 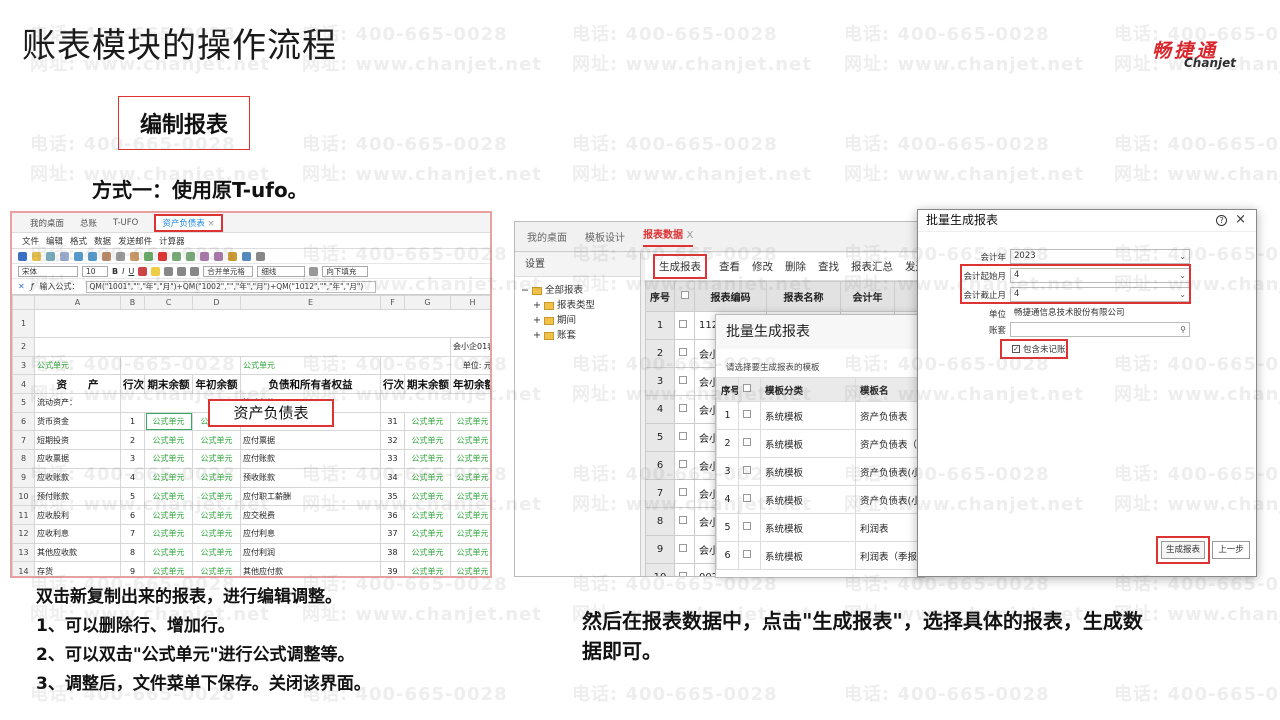 What do you see at coordinates (314, 271) in the screenshot?
I see `brush-icon` at bounding box center [314, 271].